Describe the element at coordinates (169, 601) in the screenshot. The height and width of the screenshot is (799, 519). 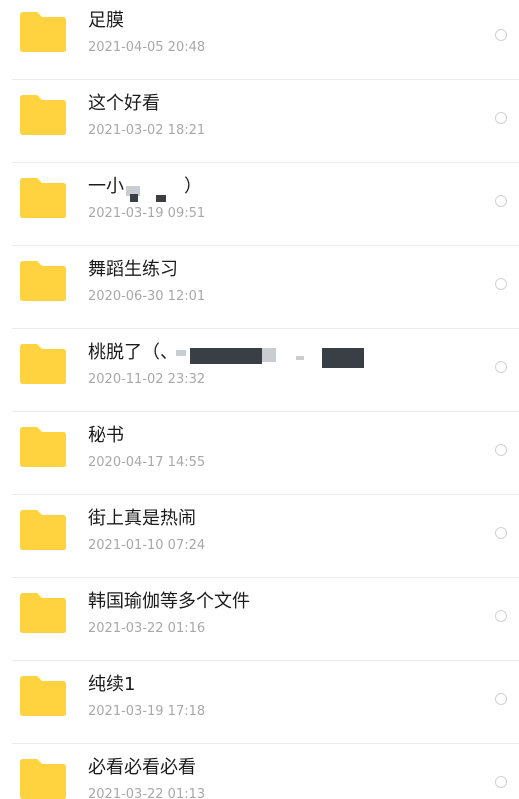
I see `folder-name: 韩国瑜伽等多个文件` at that location.